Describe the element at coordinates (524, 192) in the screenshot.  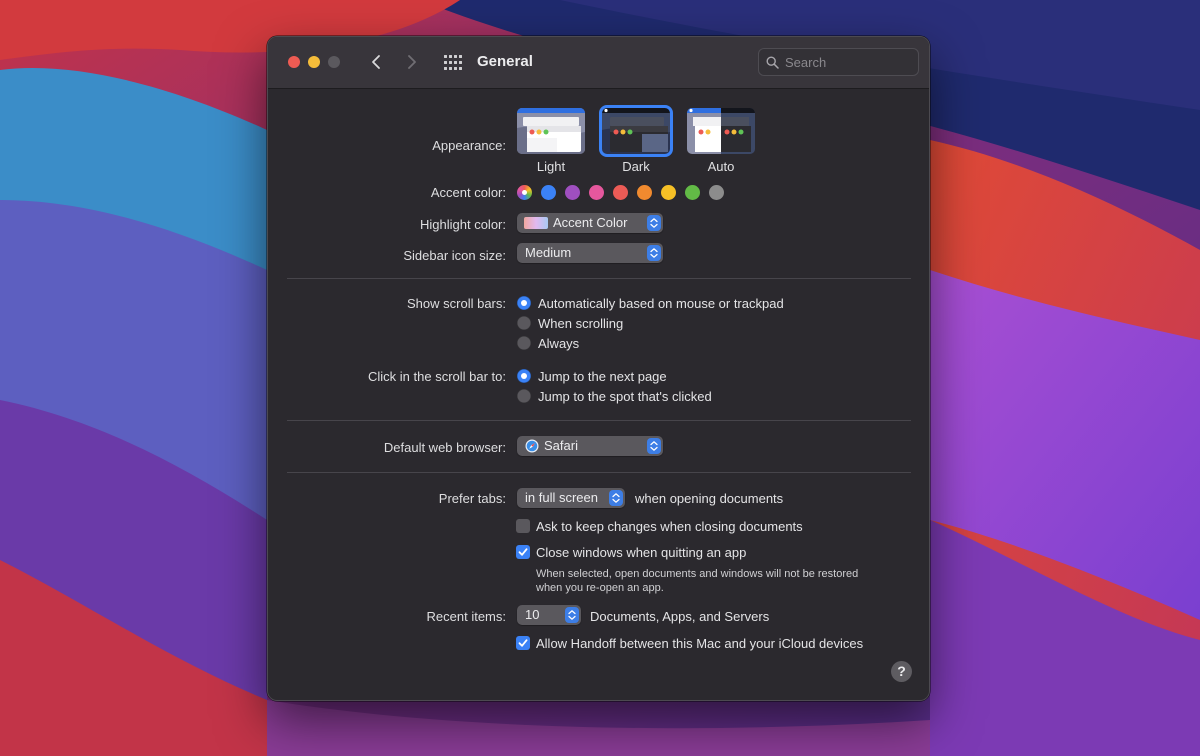
I see `accent-swatch-multicolor` at that location.